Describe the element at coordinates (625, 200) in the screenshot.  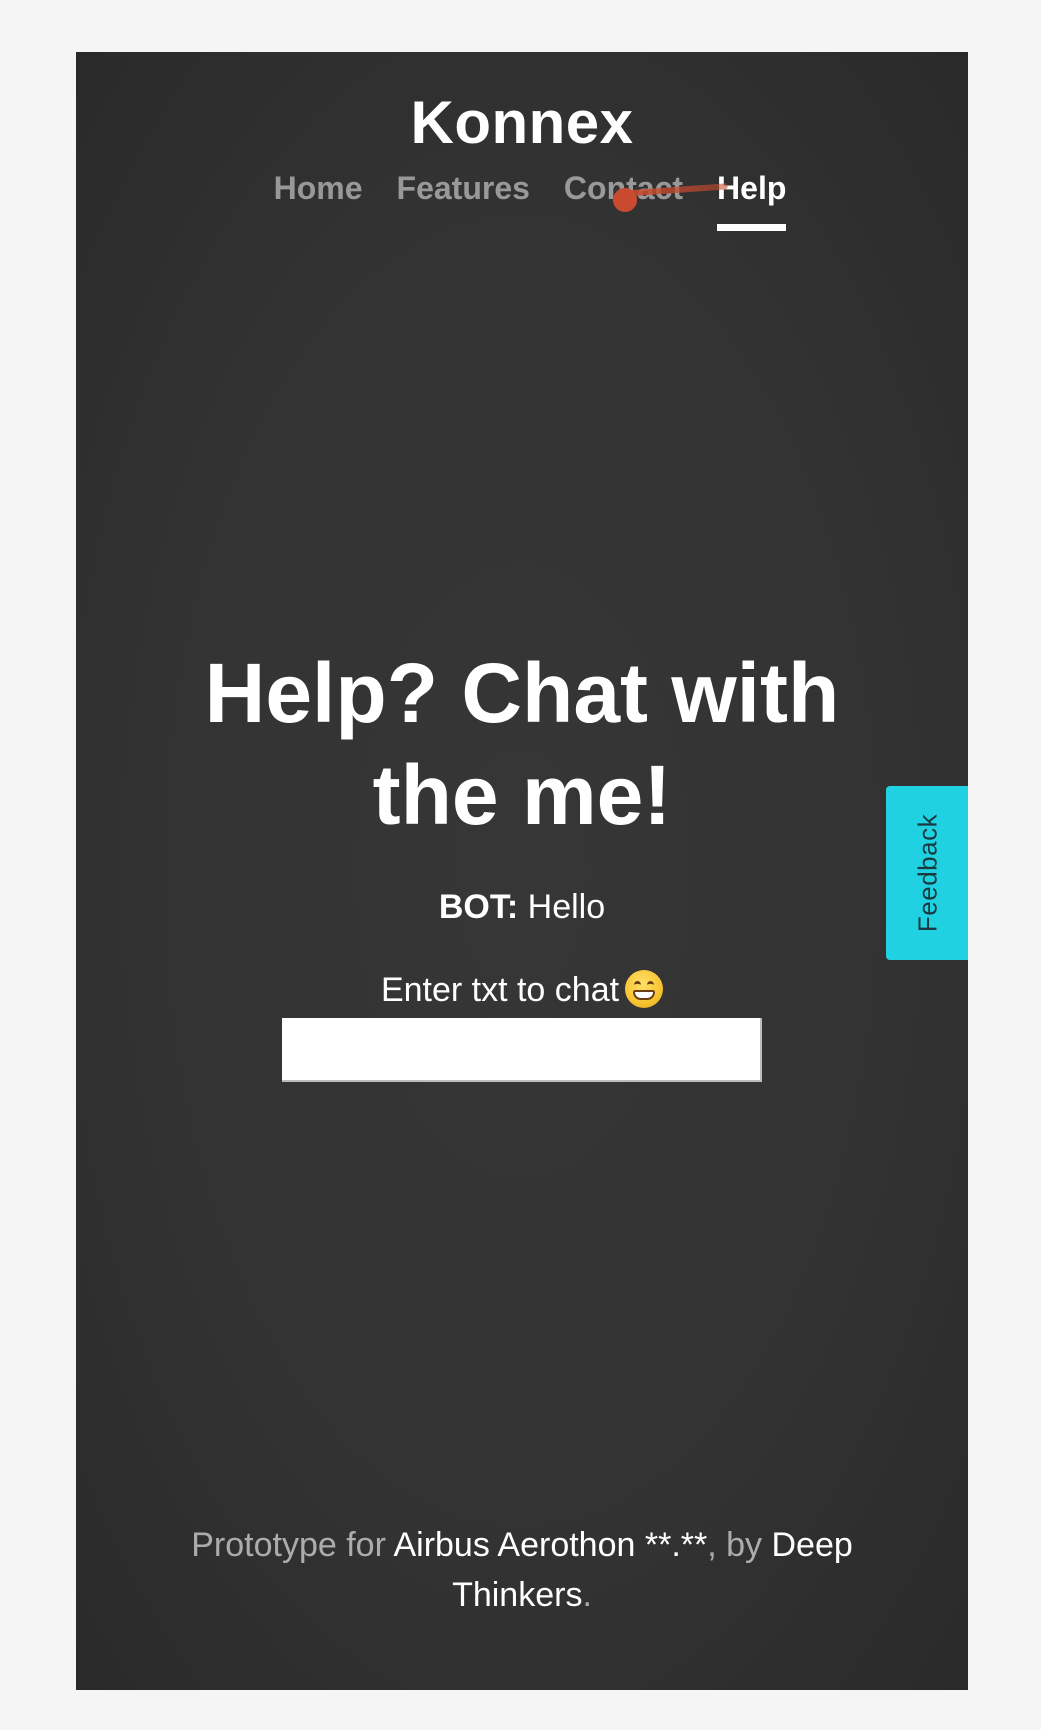
I see `cursor-pointer-icon` at that location.